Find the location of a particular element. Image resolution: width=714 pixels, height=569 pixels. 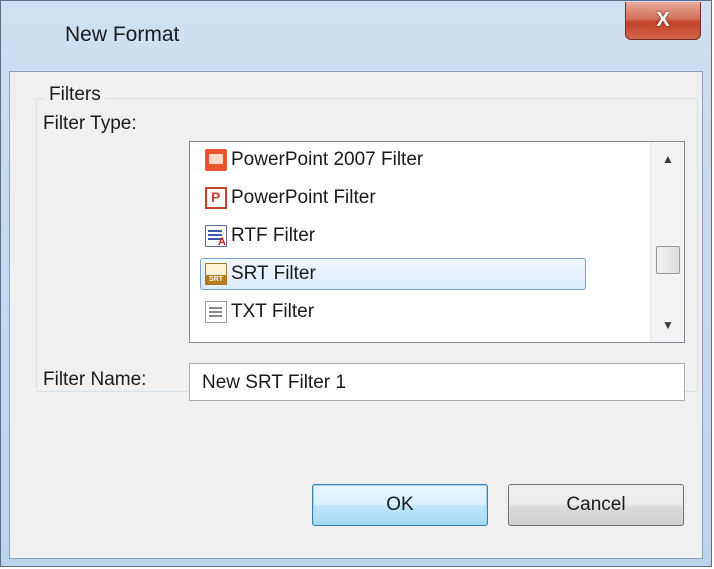

filter-name-label: Filter Name: is located at coordinates (95, 379).